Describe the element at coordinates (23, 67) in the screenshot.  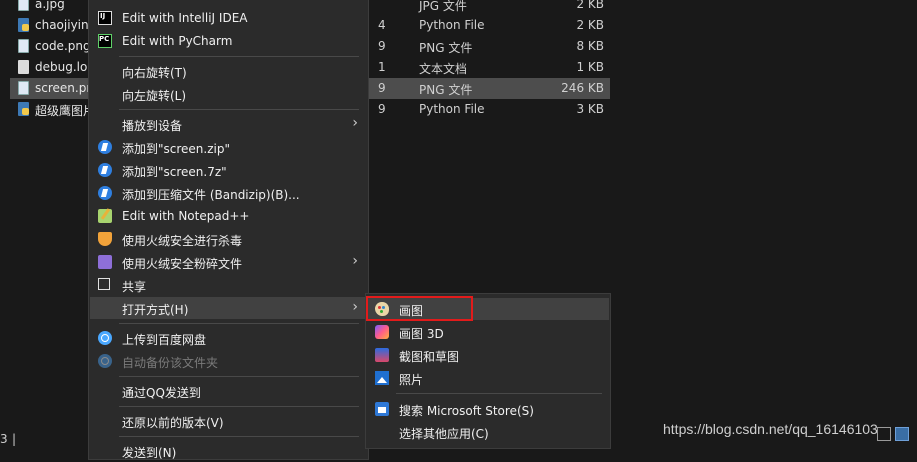
I see `text-file-icon` at that location.